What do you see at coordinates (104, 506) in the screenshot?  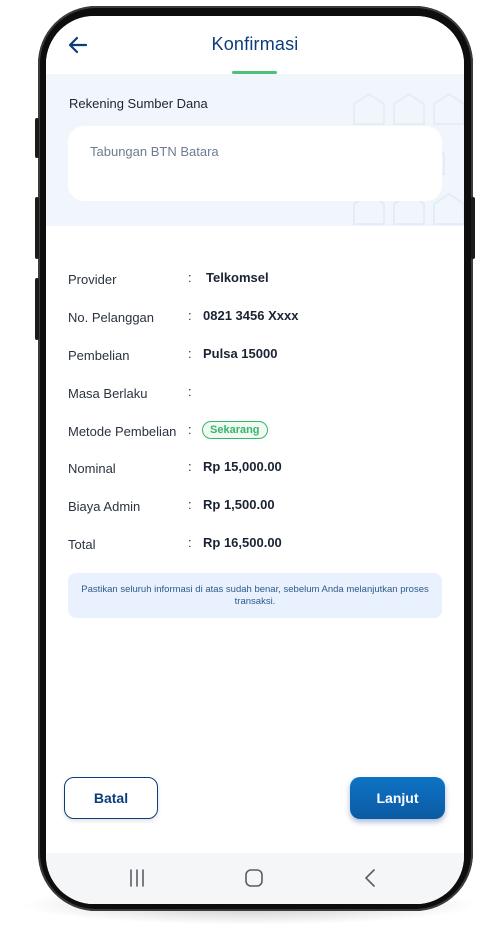 I see `detail-label: Biaya Admin` at bounding box center [104, 506].